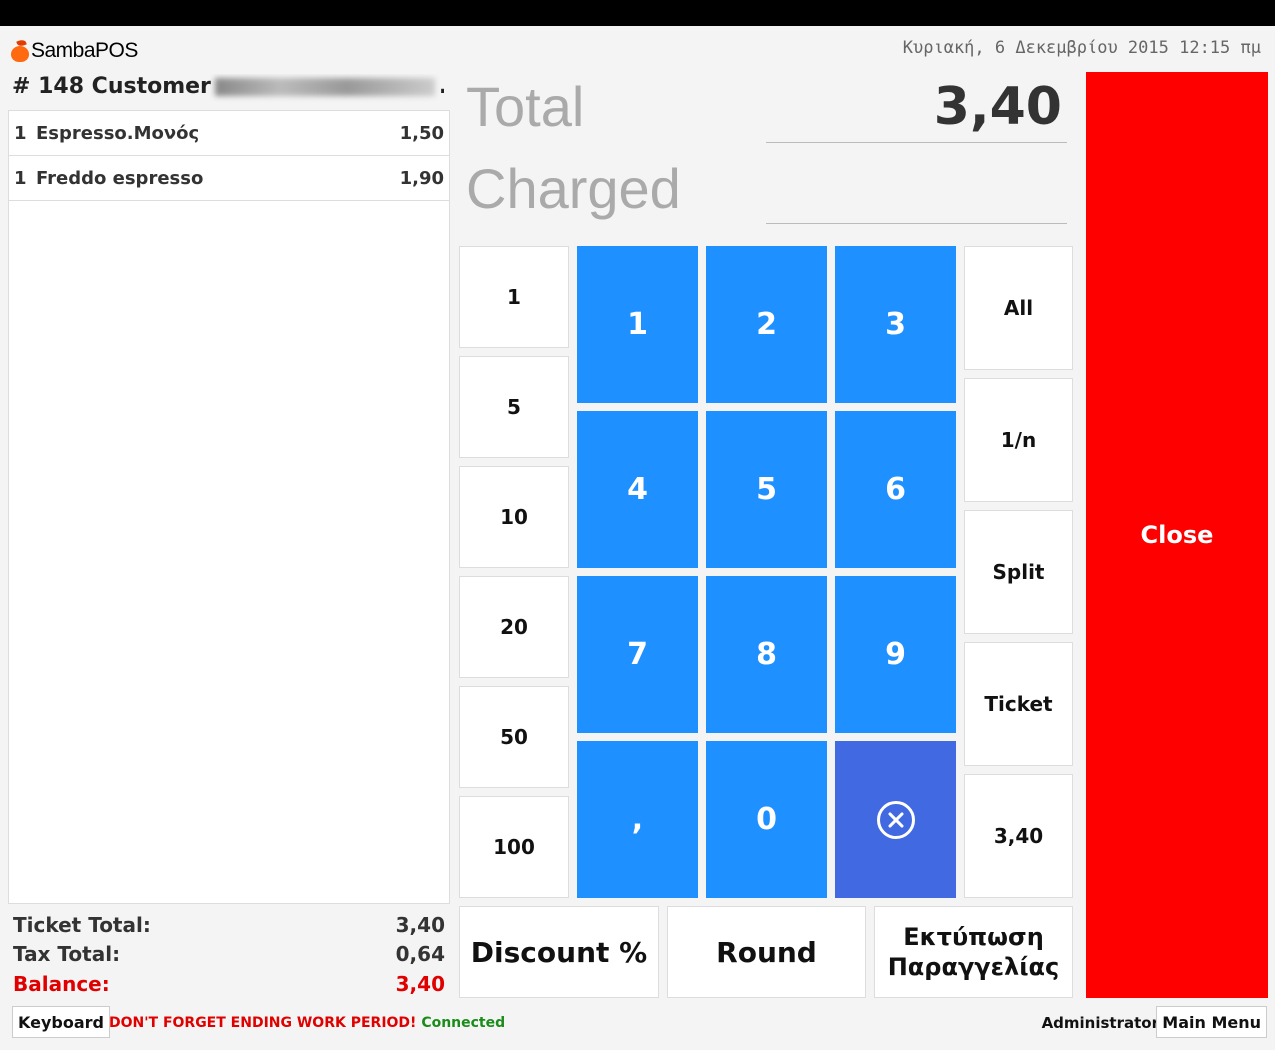  What do you see at coordinates (61, 1022) in the screenshot?
I see `keyboard-button: Keyboard` at bounding box center [61, 1022].